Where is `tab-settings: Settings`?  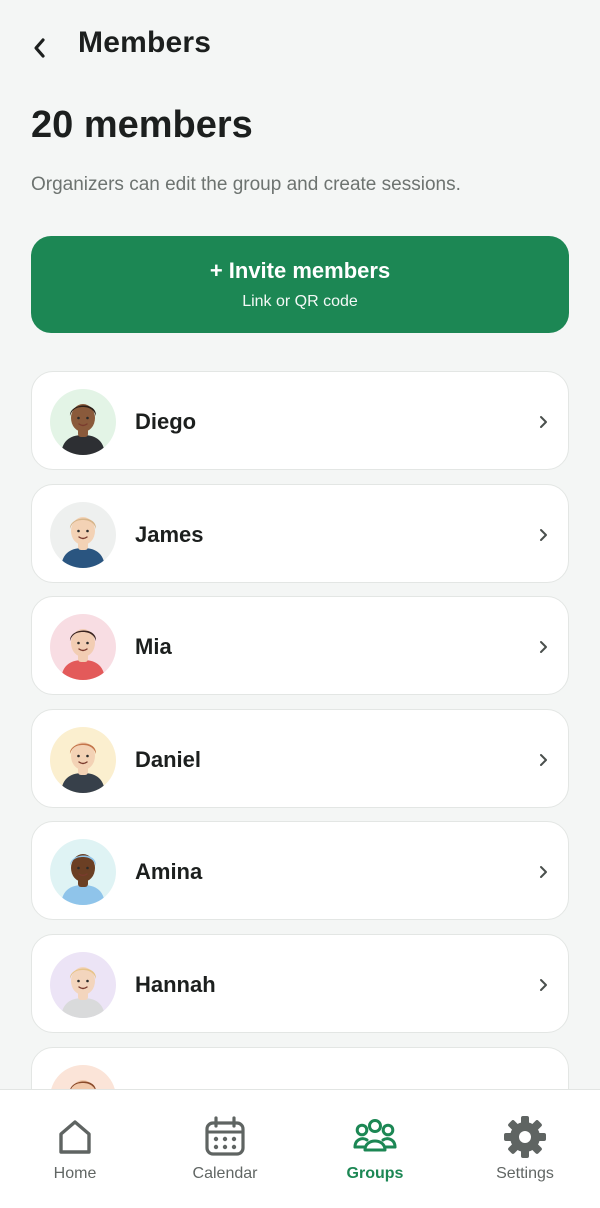 tab-settings: Settings is located at coordinates (525, 1149).